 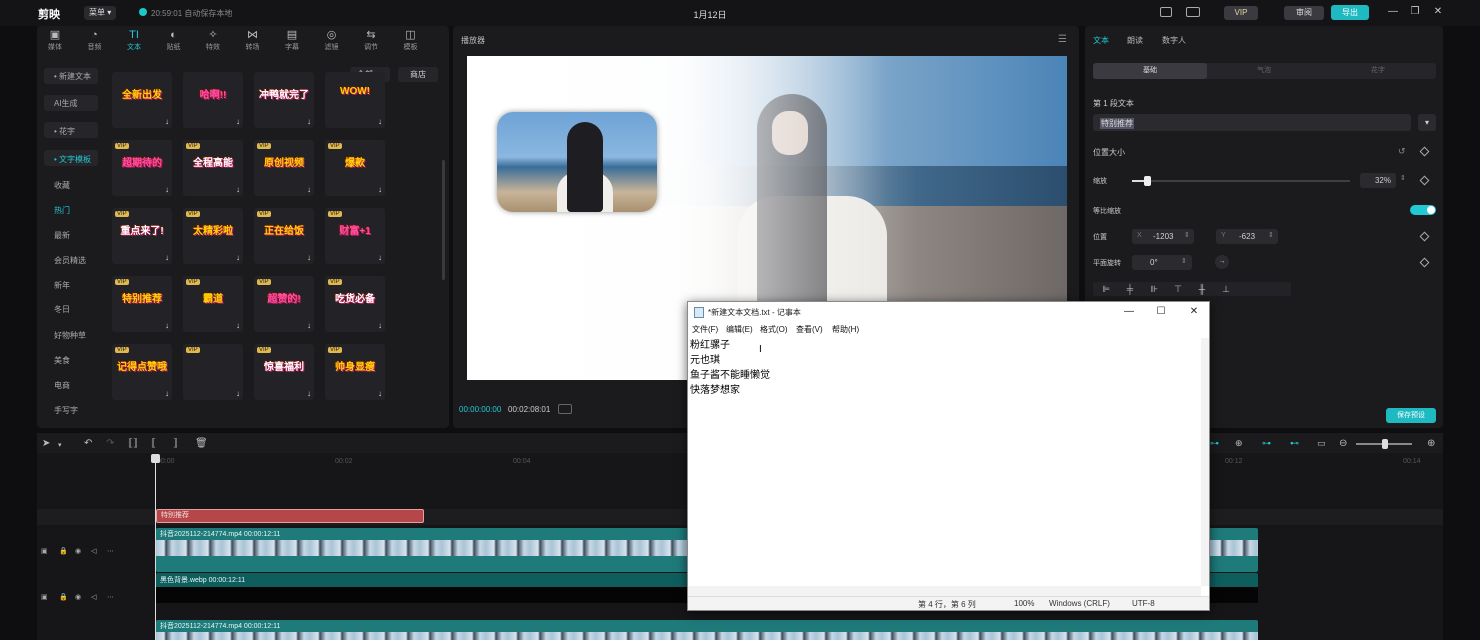 What do you see at coordinates (142, 304) in the screenshot?
I see `text-template-tile: VIP 特别推荐 ↓` at bounding box center [142, 304].